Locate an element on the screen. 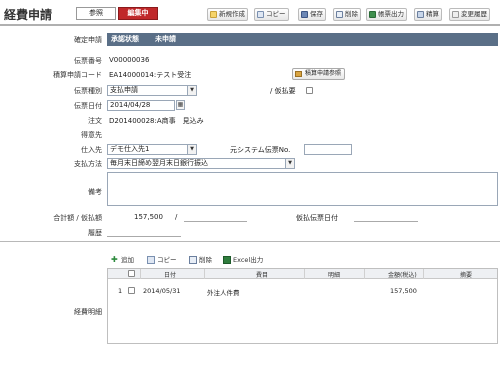 This screenshot has height=375, width=500. export-button-label: 帳票出力 is located at coordinates (391, 14).